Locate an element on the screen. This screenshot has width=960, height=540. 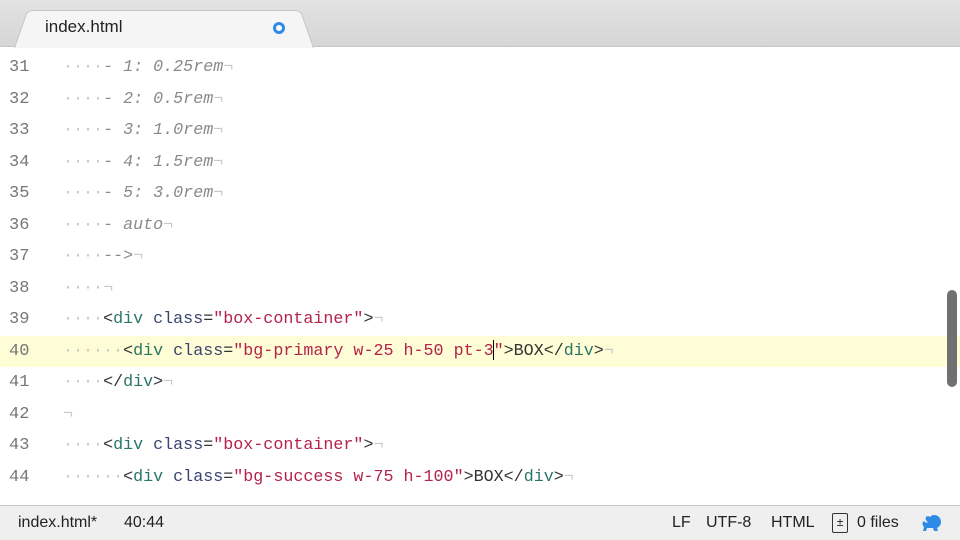
squirrel-icon is located at coordinates (931, 523).